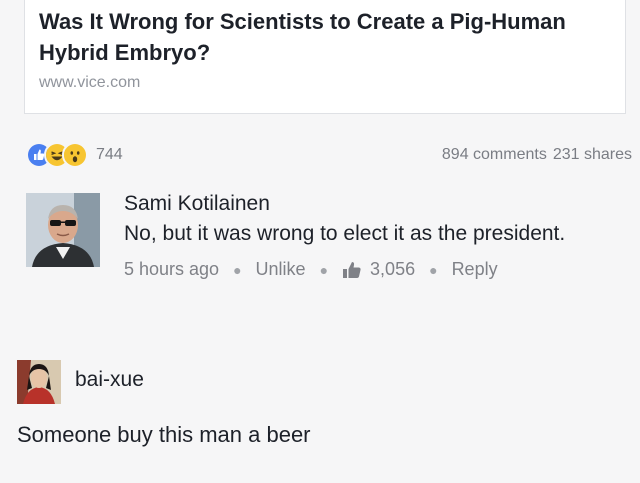 The height and width of the screenshot is (483, 640). I want to click on comments-count: 894 comments, so click(494, 155).